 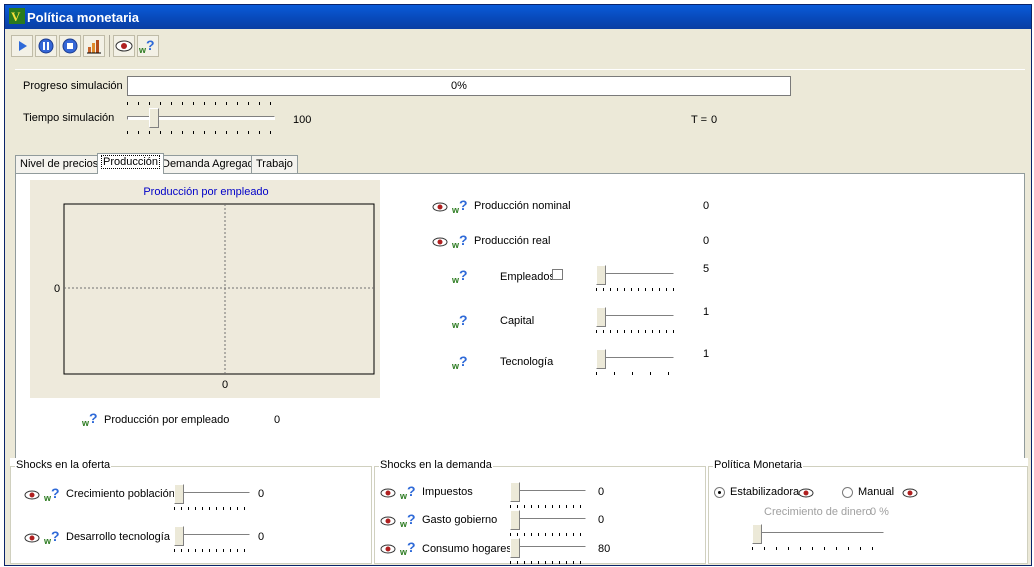 What do you see at coordinates (847, 492) in the screenshot?
I see `manual-radio` at bounding box center [847, 492].